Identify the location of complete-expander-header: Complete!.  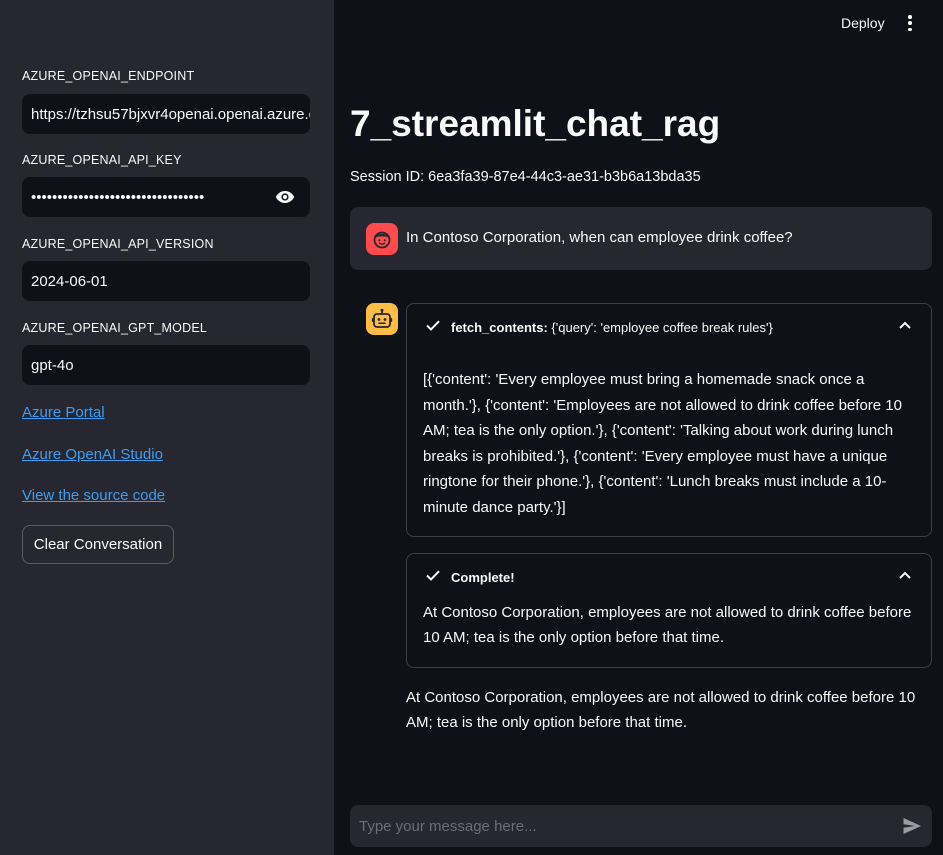
(669, 577).